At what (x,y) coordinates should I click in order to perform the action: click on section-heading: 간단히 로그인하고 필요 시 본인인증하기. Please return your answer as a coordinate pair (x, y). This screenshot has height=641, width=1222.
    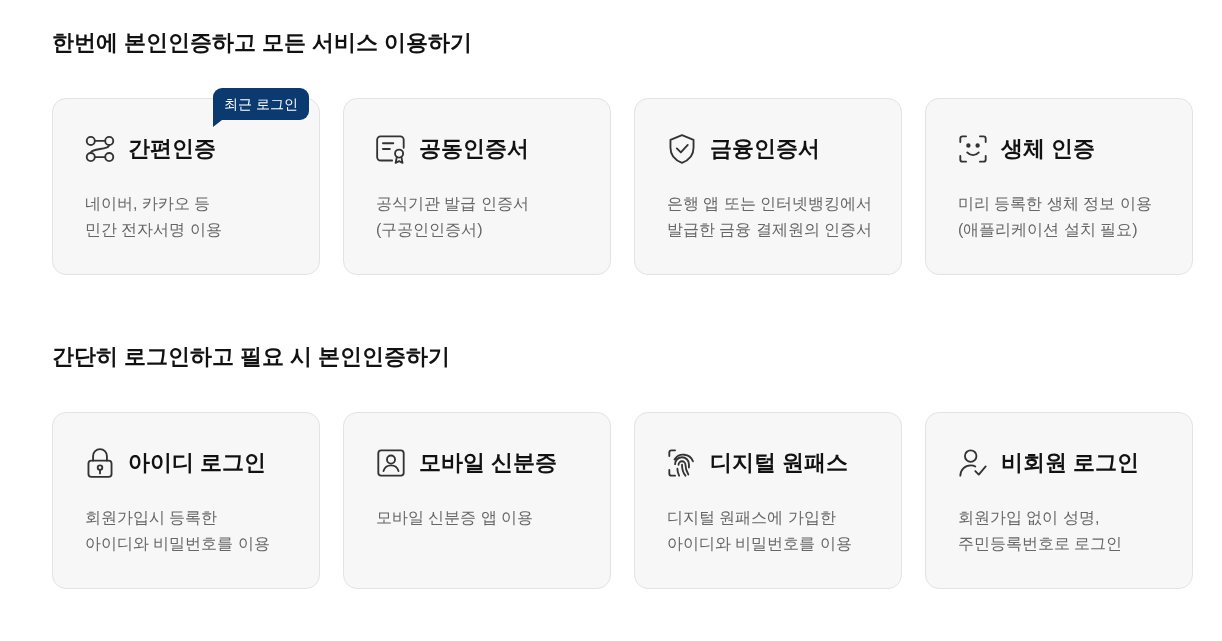
    Looking at the image, I should click on (252, 357).